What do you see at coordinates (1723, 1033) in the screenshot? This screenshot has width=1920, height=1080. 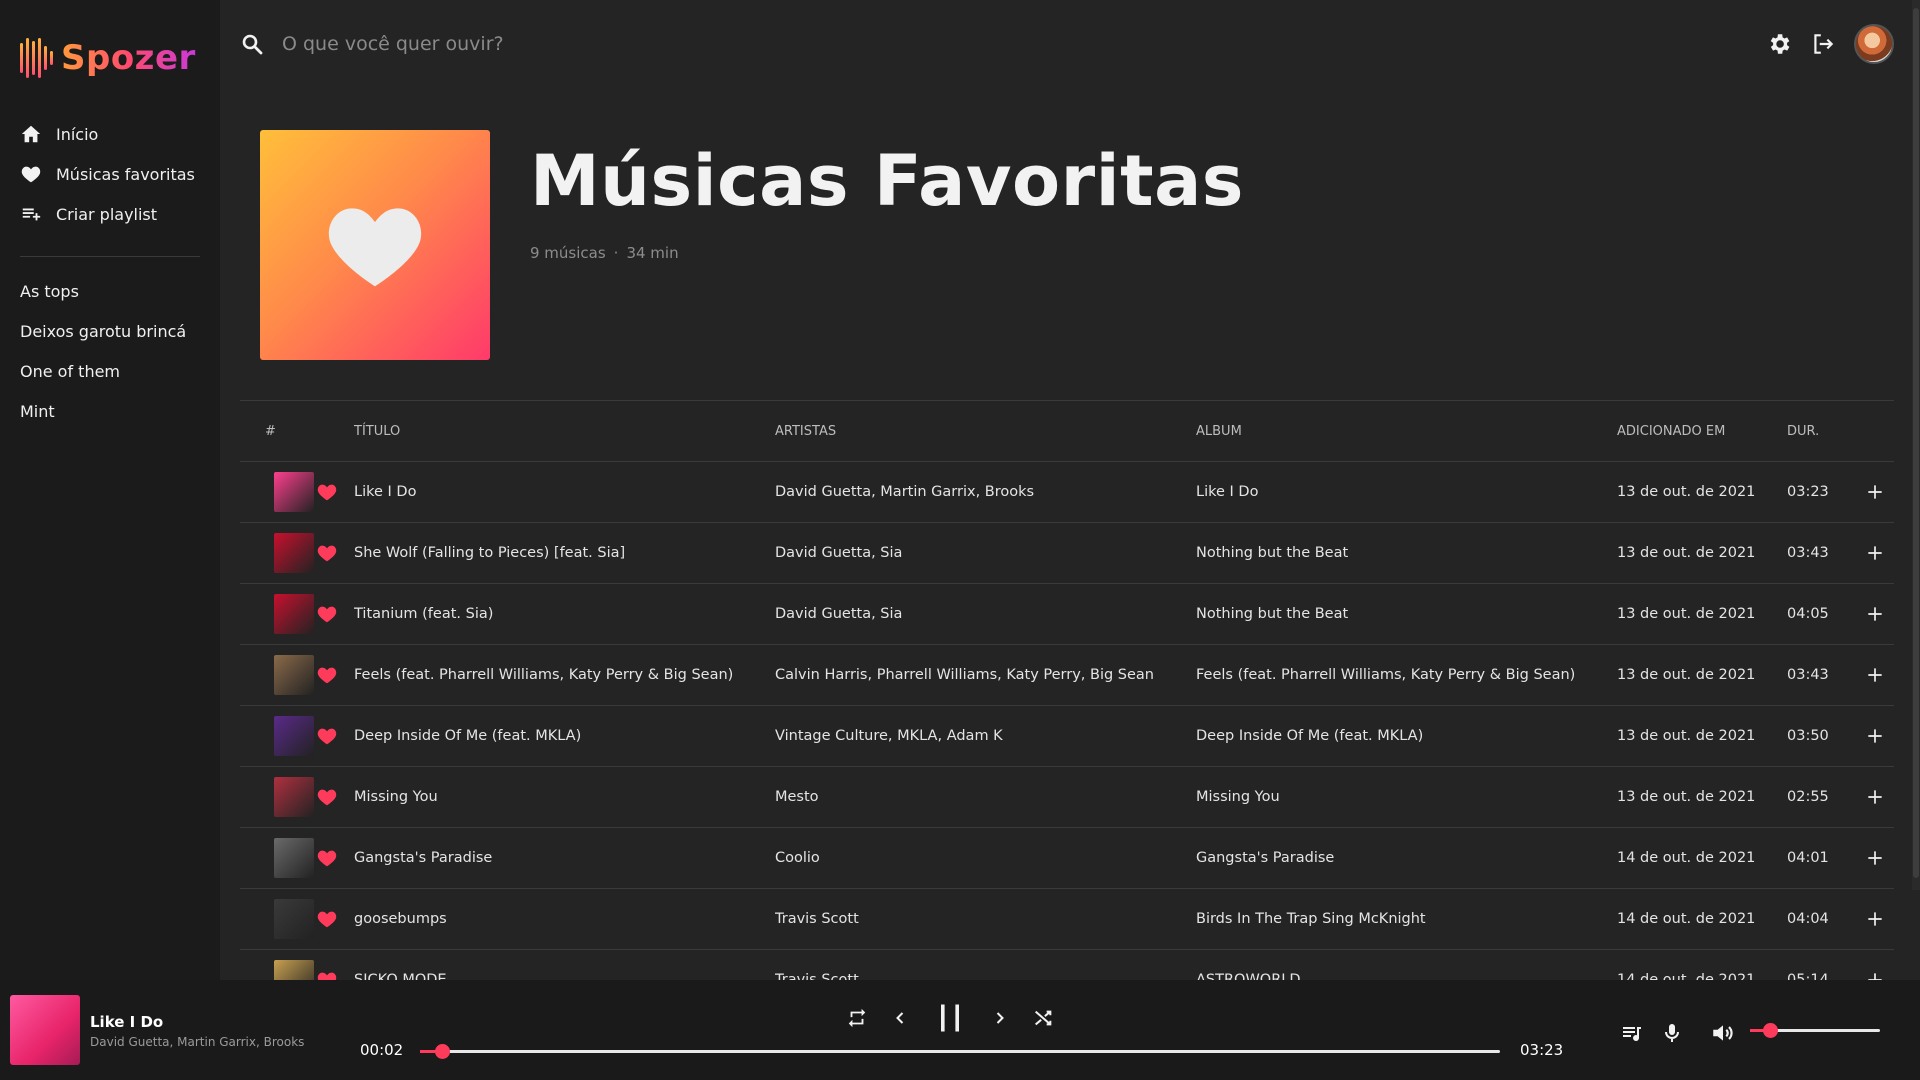 I see `volume-icon` at bounding box center [1723, 1033].